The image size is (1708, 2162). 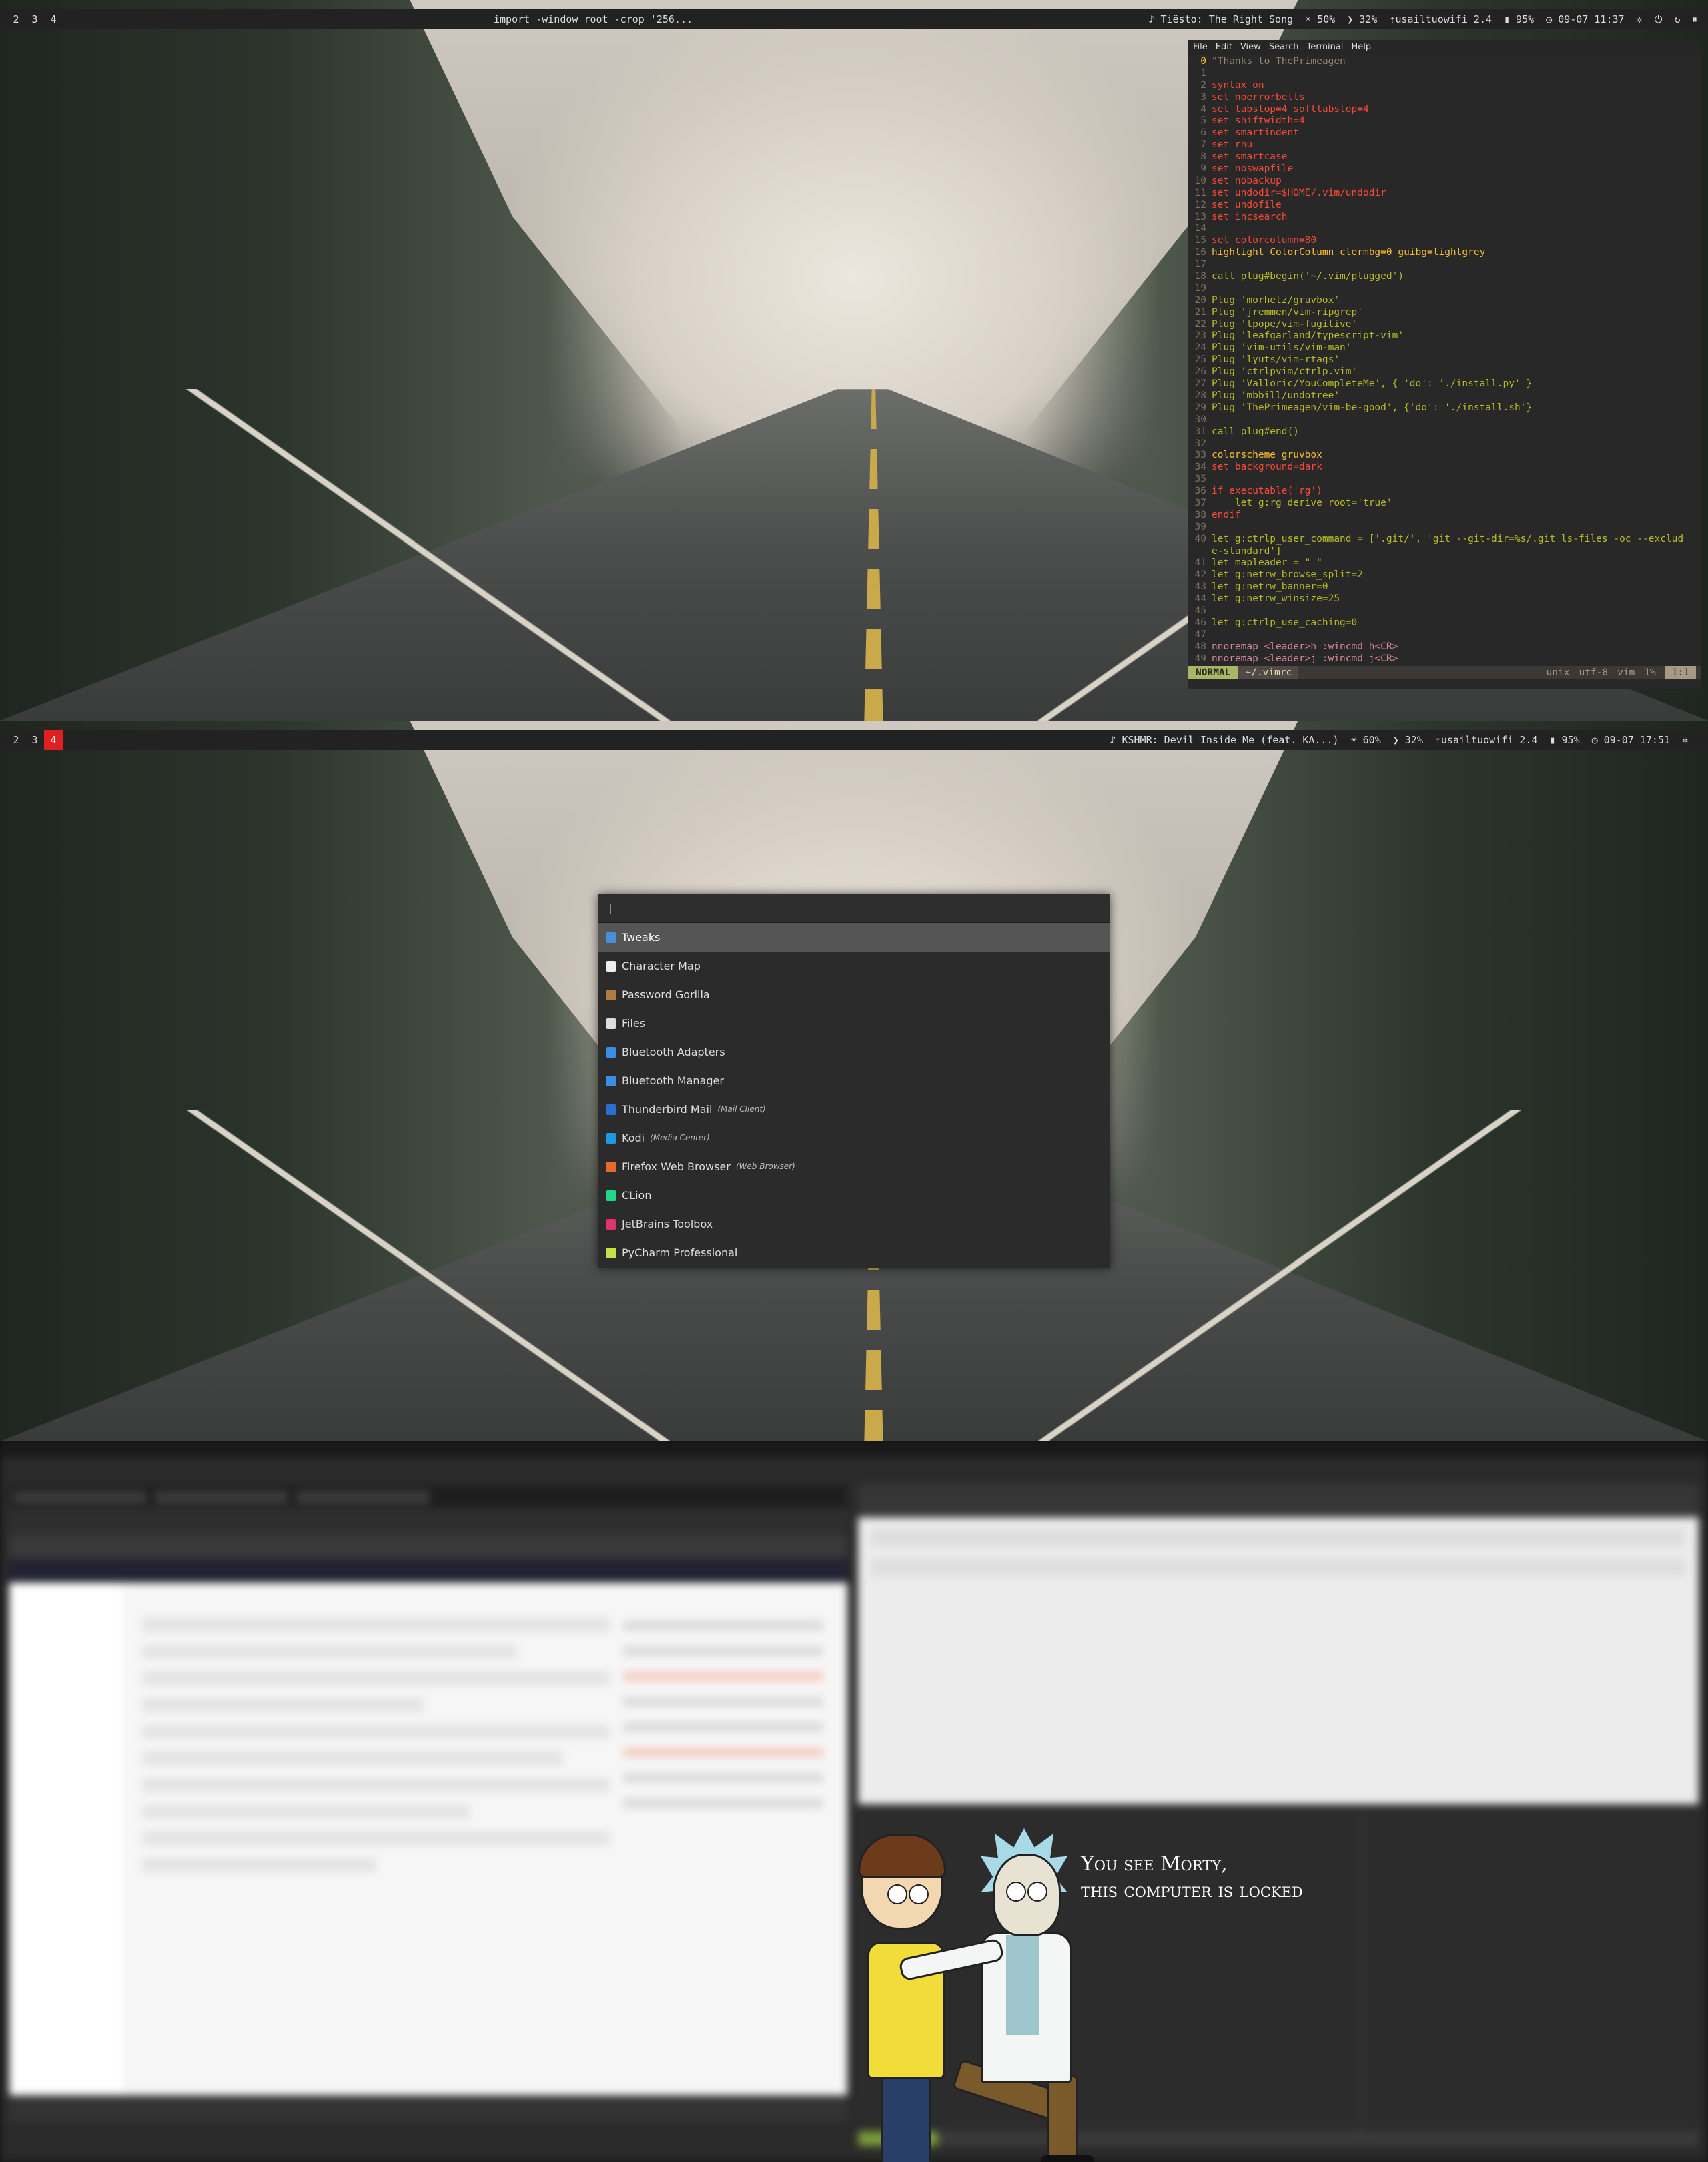 I want to click on vim-line: 11 set undodir=$HOME/.vim/undodir, so click(x=1445, y=194).